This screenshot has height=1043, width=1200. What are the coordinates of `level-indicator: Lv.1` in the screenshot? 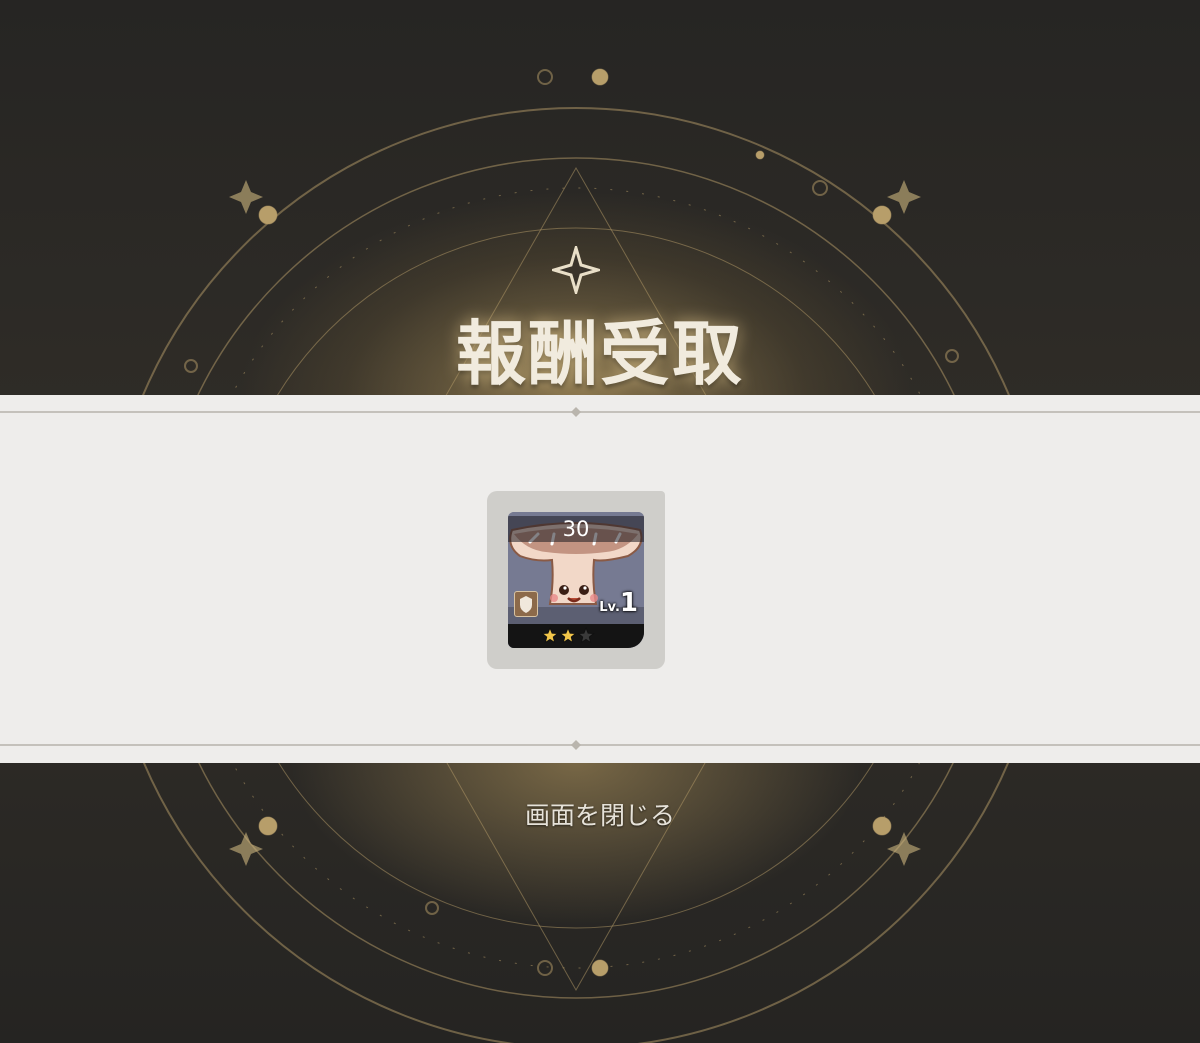 It's located at (618, 603).